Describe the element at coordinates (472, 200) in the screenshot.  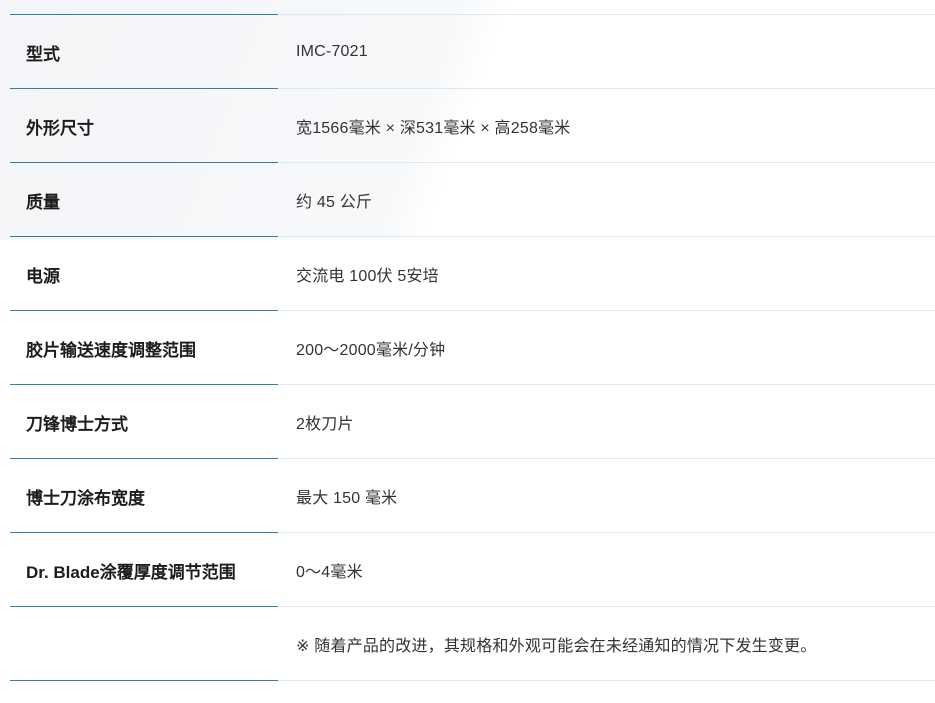
I see `spec-row-weight: 质量 约 45 公斤` at that location.